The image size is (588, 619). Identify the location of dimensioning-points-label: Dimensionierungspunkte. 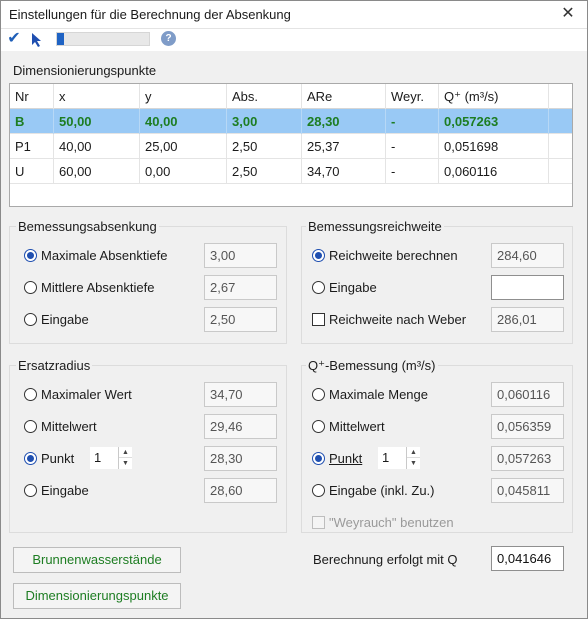
(85, 70).